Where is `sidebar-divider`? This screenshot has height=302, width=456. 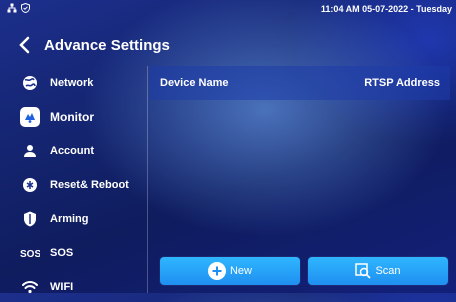
sidebar-divider is located at coordinates (147, 179).